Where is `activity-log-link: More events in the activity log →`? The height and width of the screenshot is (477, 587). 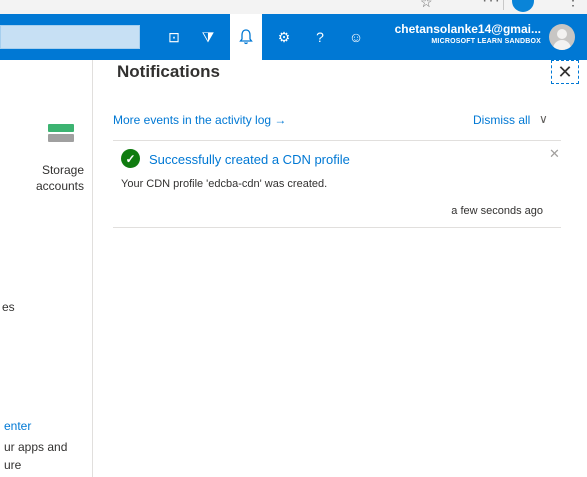 activity-log-link: More events in the activity log → is located at coordinates (199, 120).